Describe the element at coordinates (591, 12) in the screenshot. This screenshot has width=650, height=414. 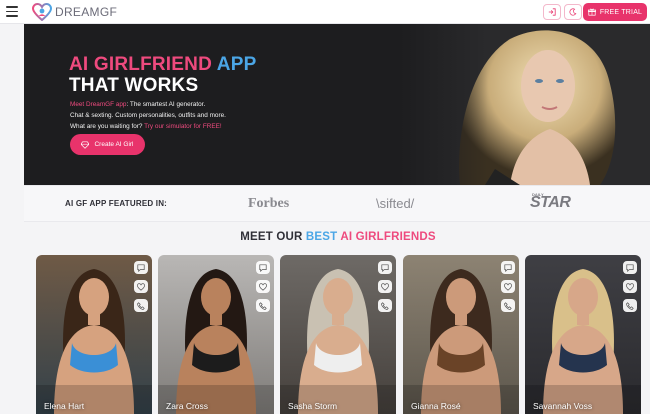
I see `gift-icon` at that location.